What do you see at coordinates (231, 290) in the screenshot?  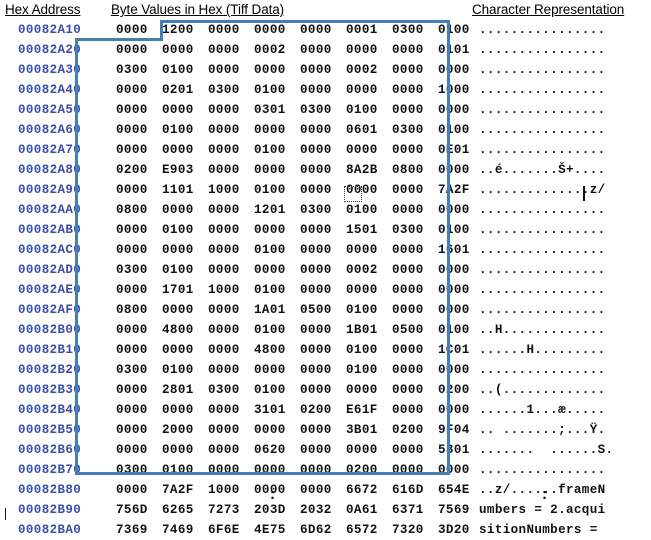 I see `hex-byte-group: 1000` at bounding box center [231, 290].